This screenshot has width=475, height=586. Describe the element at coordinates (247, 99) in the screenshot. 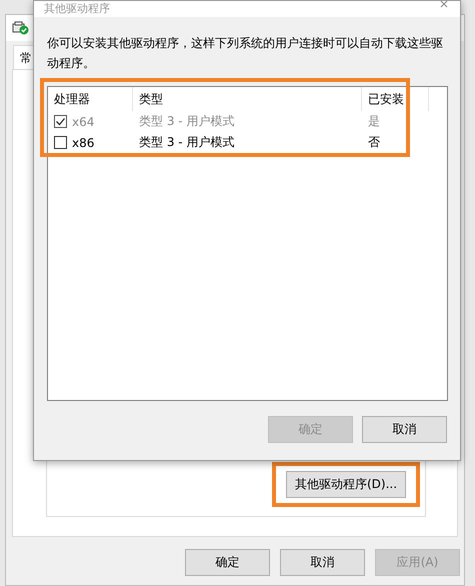

I see `column-header: 类型` at that location.